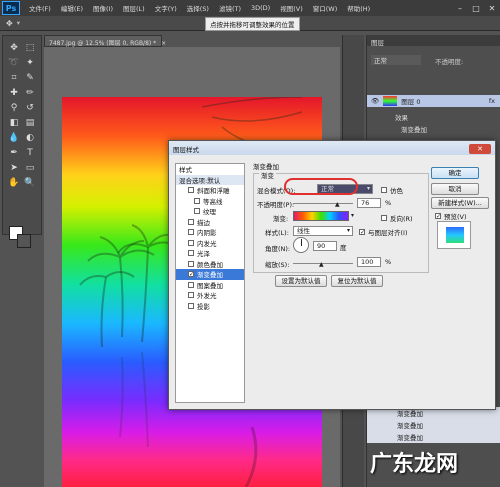 Image resolution: width=500 pixels, height=487 pixels. Describe the element at coordinates (210, 201) in the screenshot. I see `style-item: 等高线` at that location.